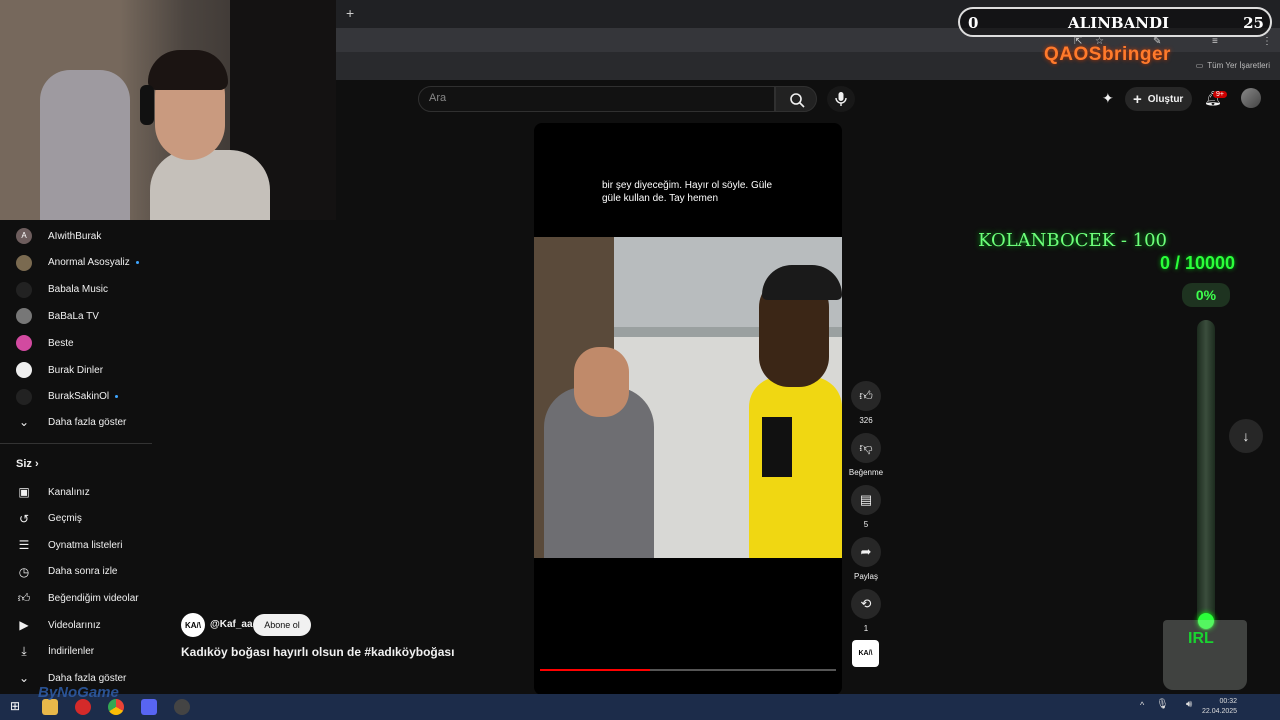 Image resolution: width=1280 pixels, height=720 pixels. I want to click on clock-time: 00:32, so click(1228, 701).